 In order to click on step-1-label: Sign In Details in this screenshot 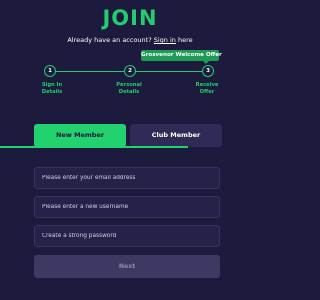, I will do `click(52, 89)`.